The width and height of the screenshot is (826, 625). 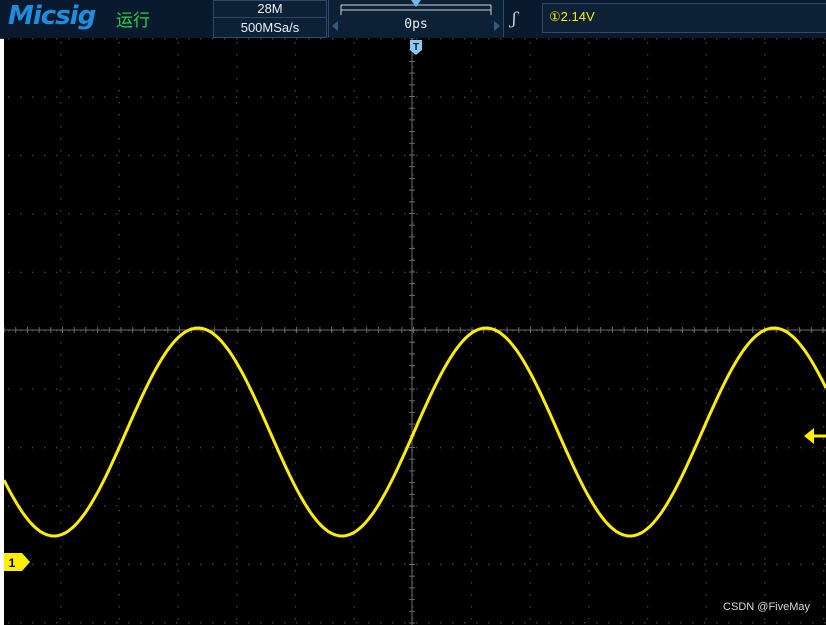 I want to click on channel-1-ground-marker: 1, so click(x=17, y=562).